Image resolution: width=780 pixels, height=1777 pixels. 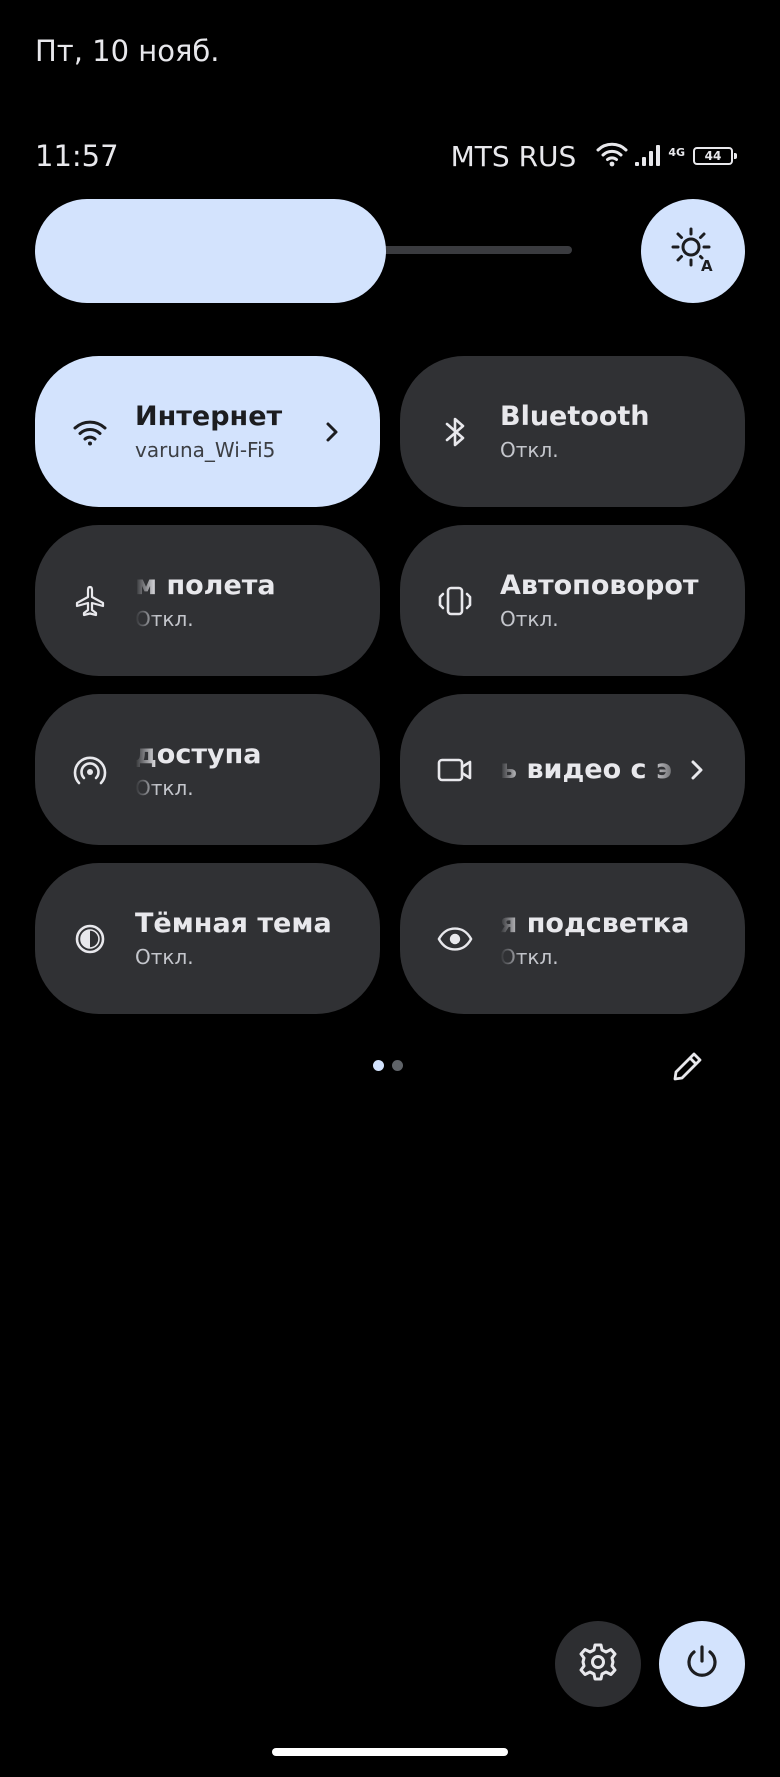 I want to click on date-label: Пт, 10 нояб., so click(x=127, y=51).